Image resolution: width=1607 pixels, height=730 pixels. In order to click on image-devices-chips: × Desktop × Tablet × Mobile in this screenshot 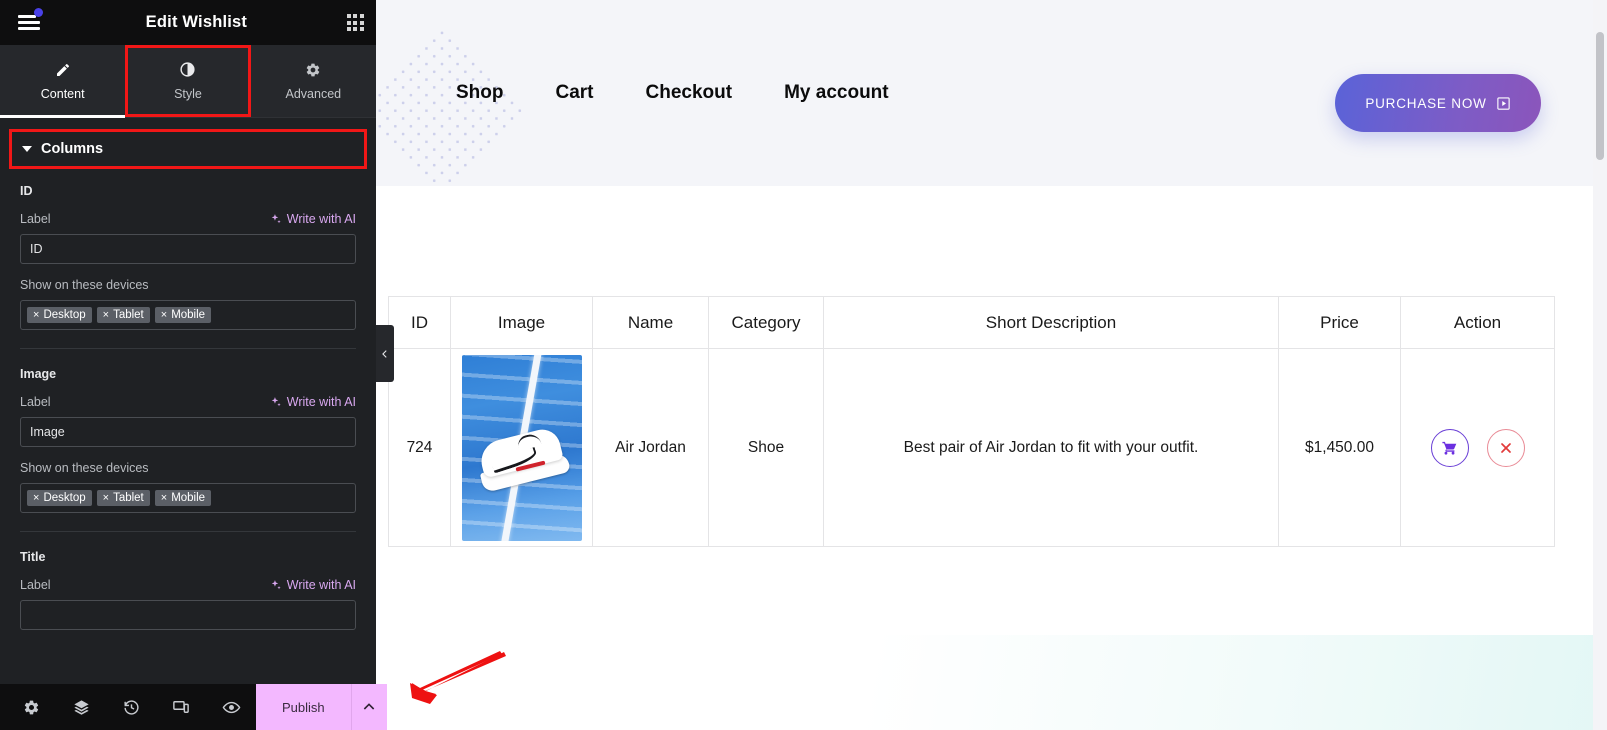, I will do `click(188, 498)`.